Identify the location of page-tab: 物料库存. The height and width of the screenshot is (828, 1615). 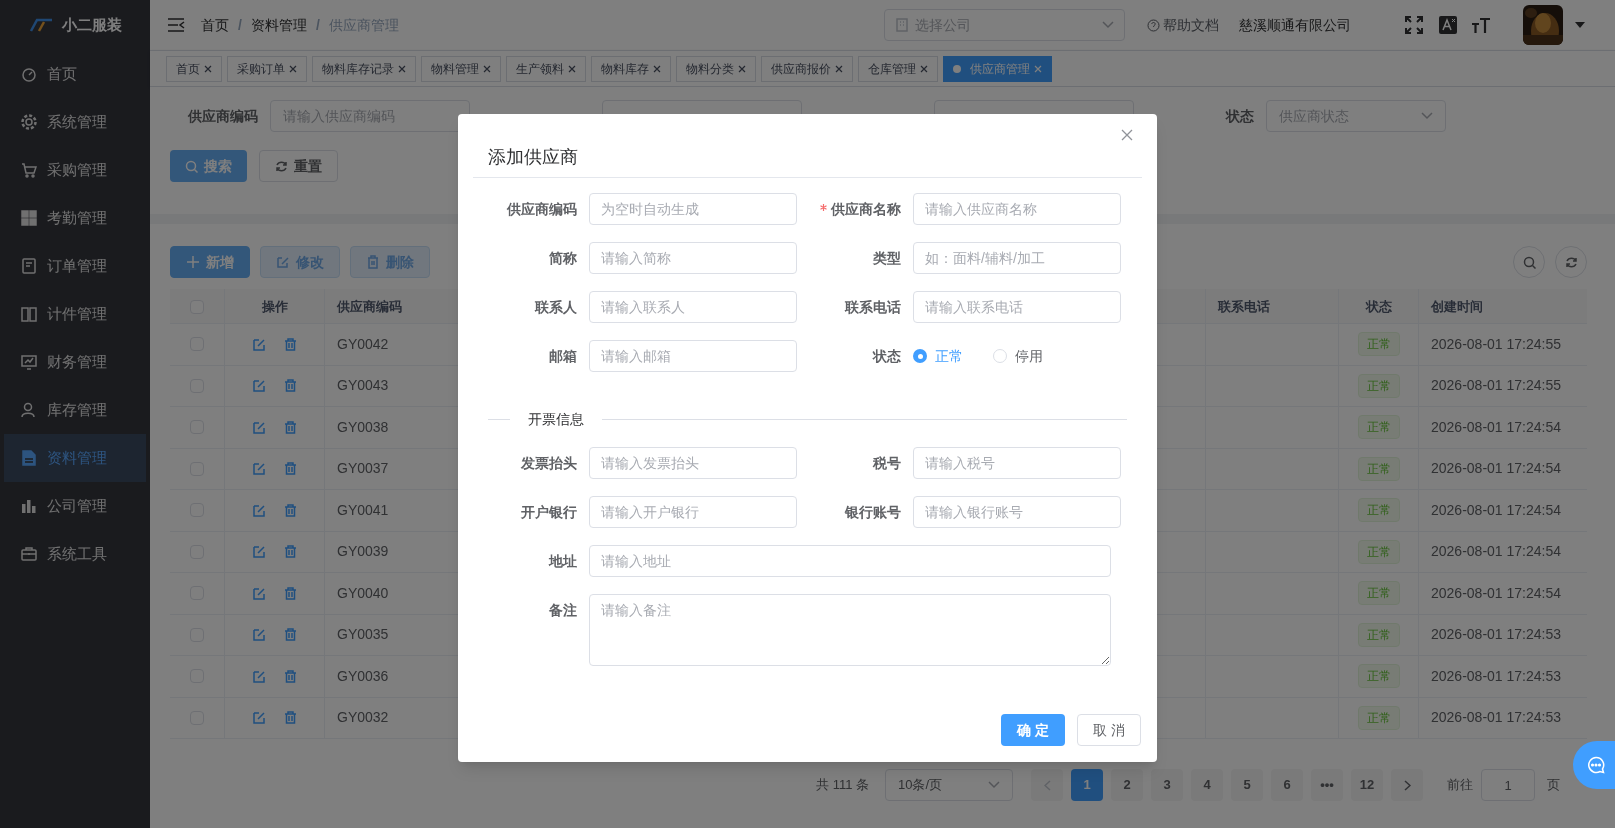
(631, 68).